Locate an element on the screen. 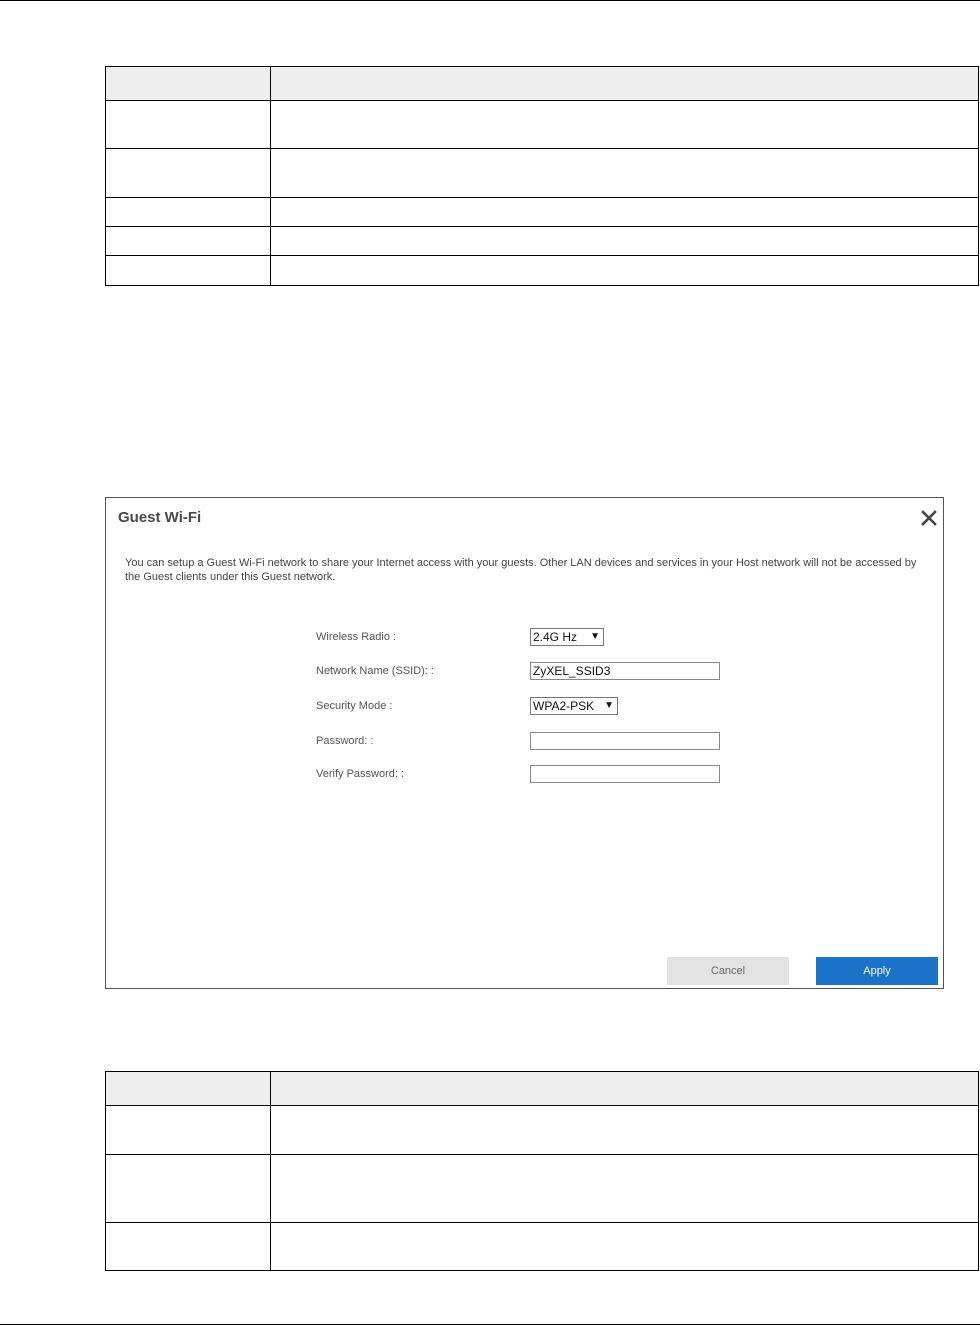 This screenshot has height=1326, width=980. password-label: Password: : is located at coordinates (345, 741).